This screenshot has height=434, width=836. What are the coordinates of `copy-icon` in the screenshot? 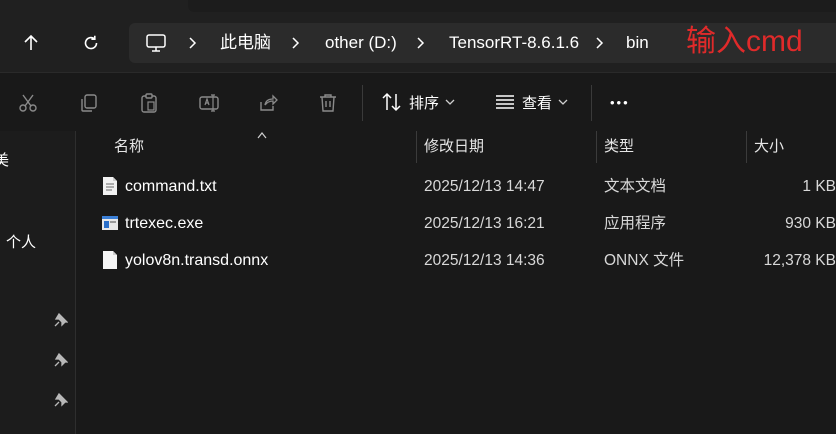 It's located at (89, 103).